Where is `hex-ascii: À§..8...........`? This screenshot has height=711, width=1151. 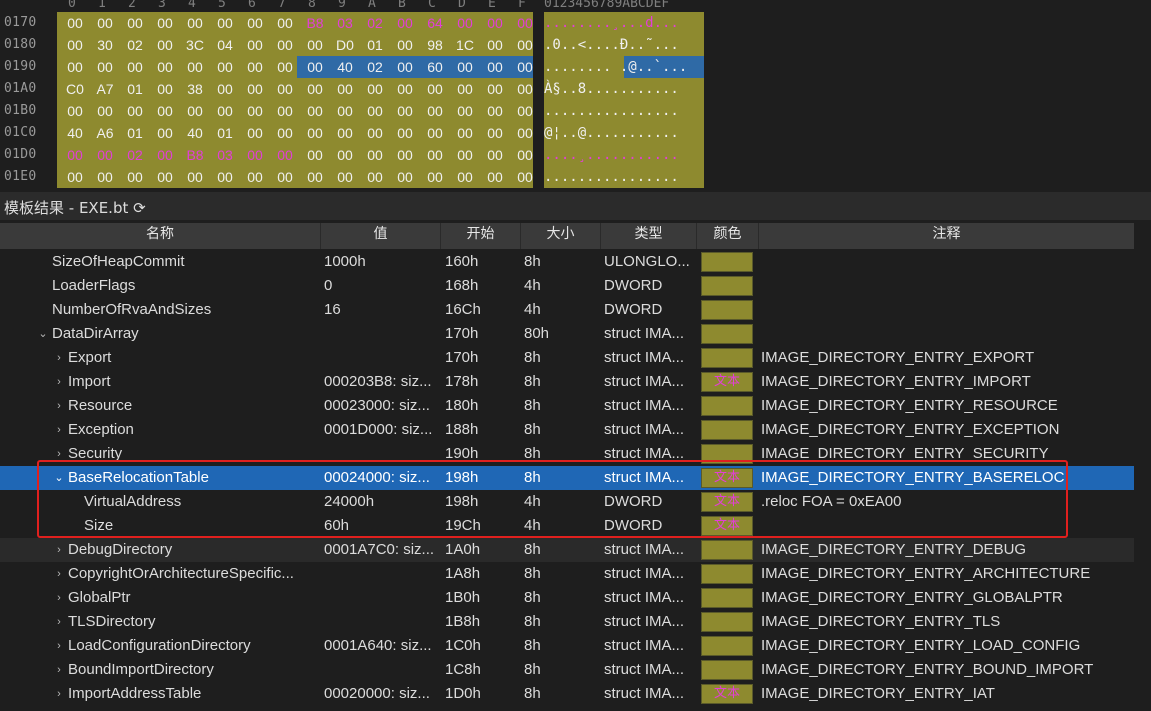
hex-ascii: À§..8........... is located at coordinates (624, 89).